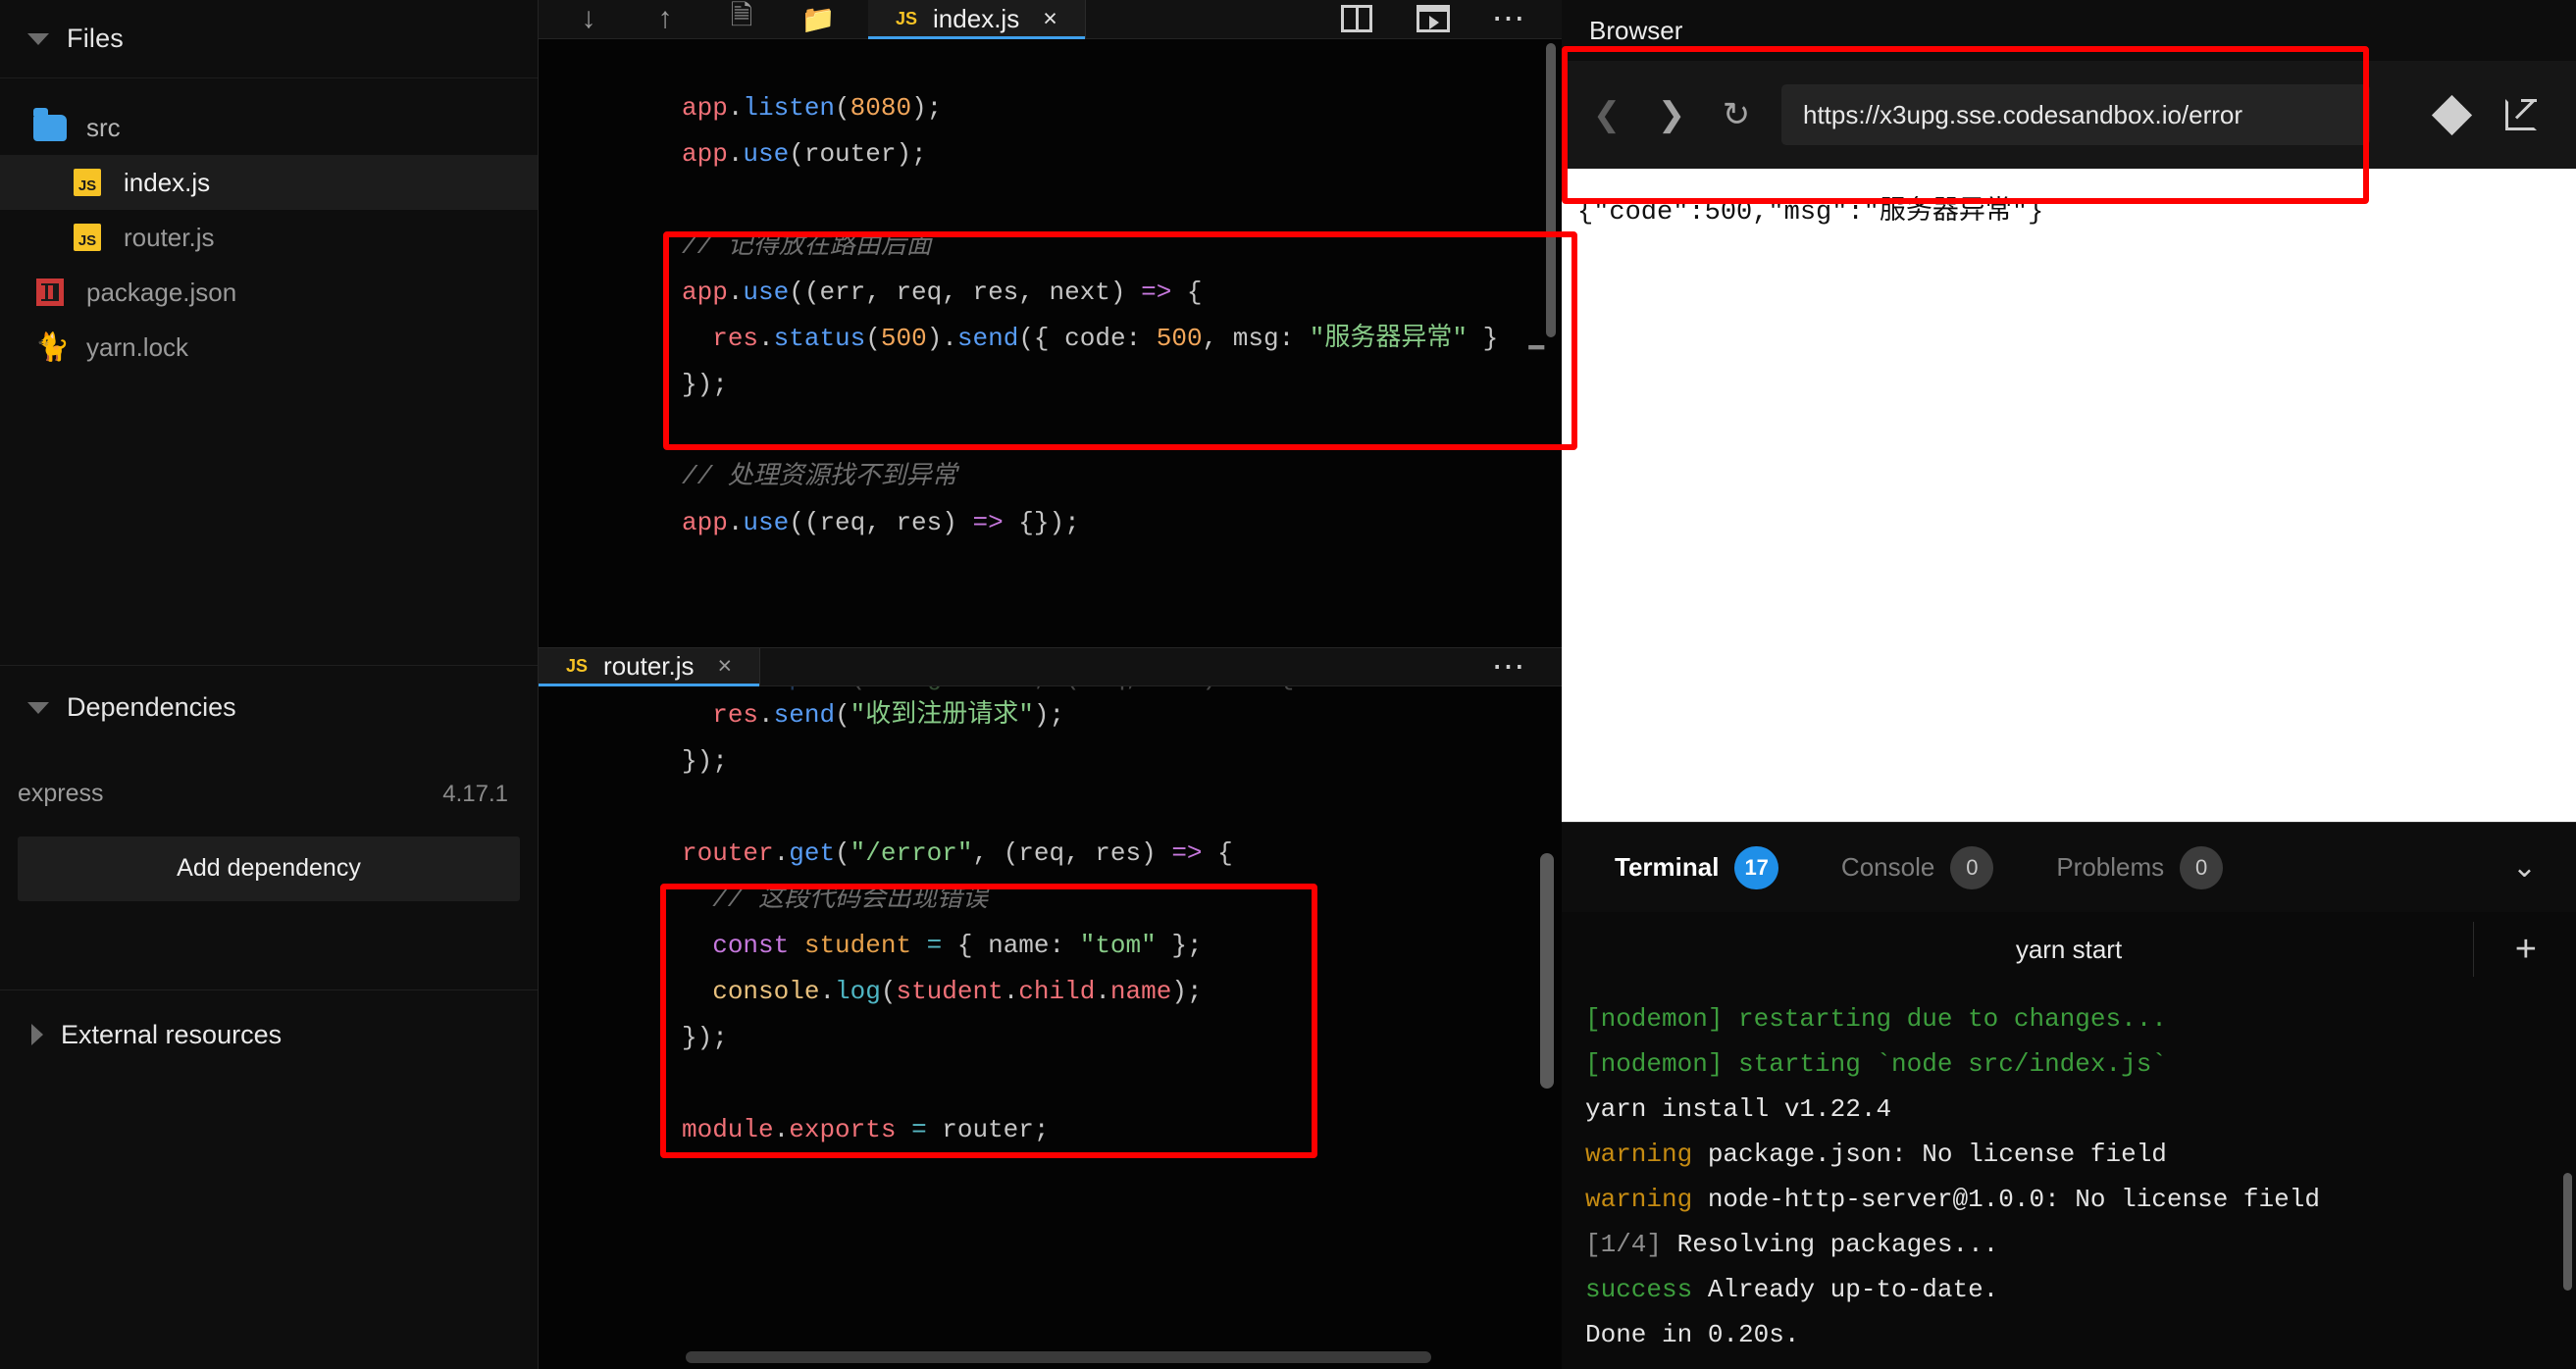 The width and height of the screenshot is (2576, 1369). I want to click on plus-icon: +, so click(2526, 950).